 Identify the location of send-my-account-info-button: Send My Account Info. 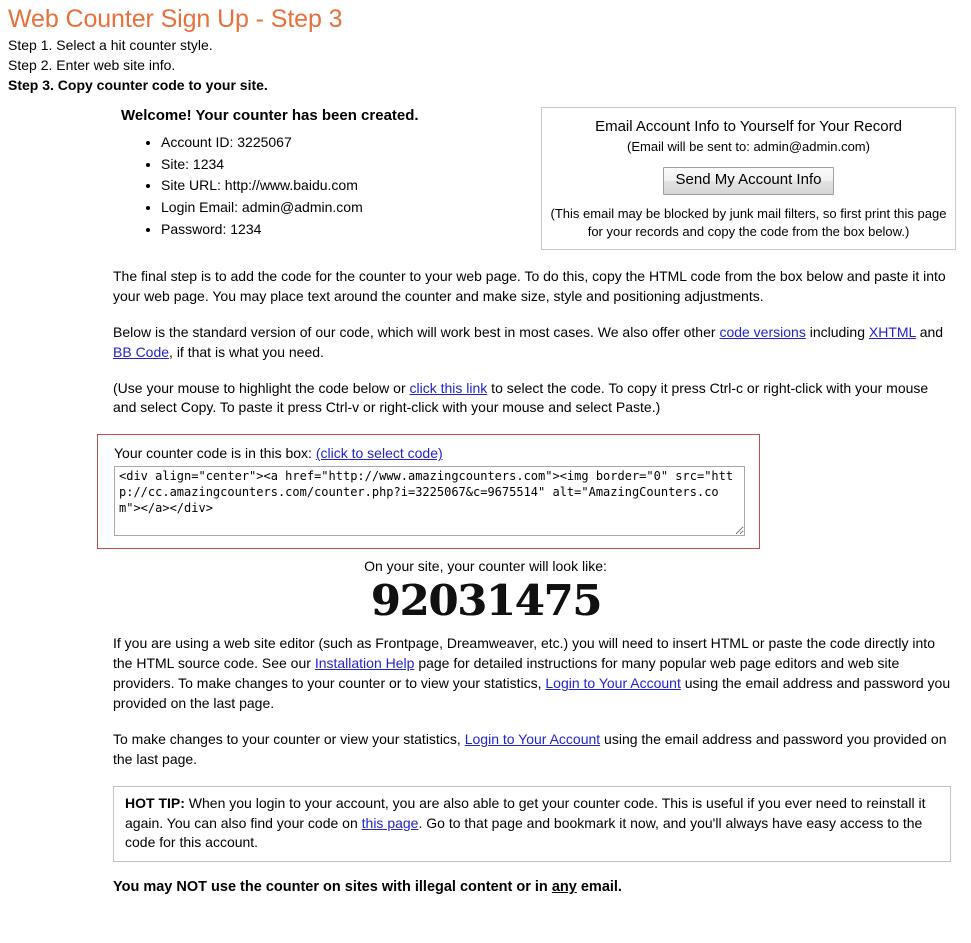
(748, 181).